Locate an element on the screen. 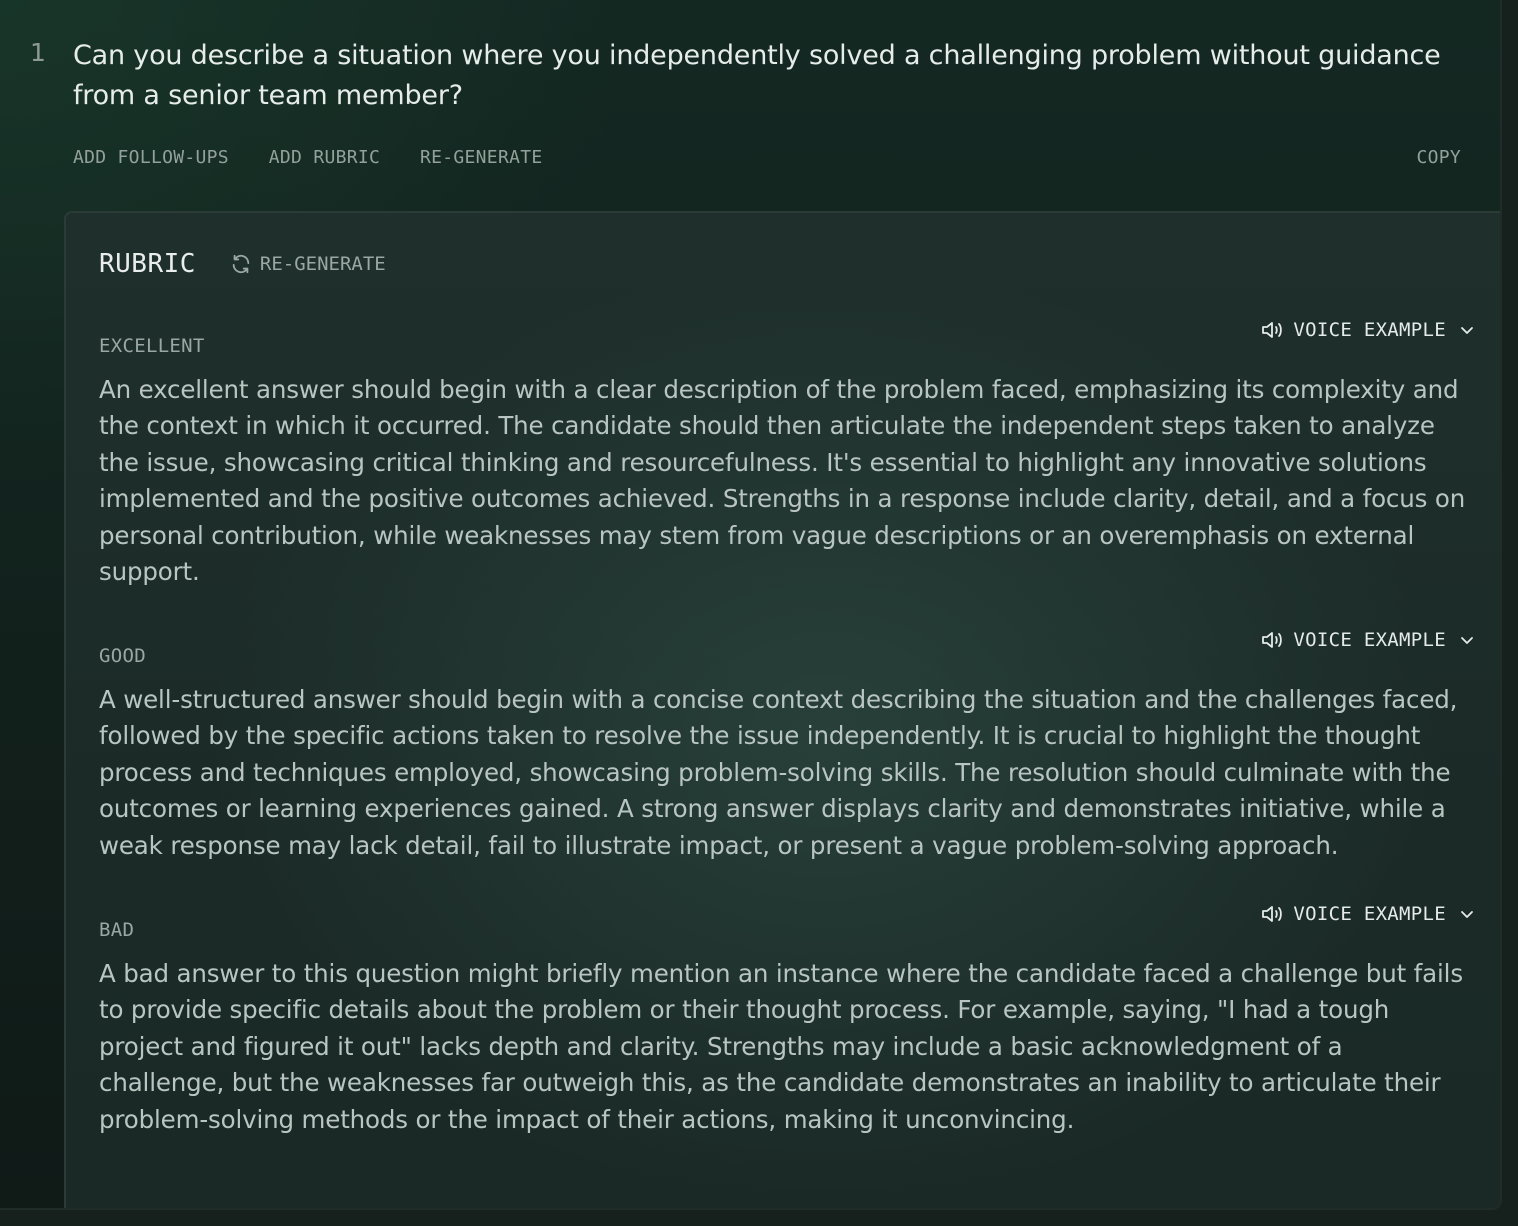 The height and width of the screenshot is (1226, 1518). refresh-icon is located at coordinates (241, 264).